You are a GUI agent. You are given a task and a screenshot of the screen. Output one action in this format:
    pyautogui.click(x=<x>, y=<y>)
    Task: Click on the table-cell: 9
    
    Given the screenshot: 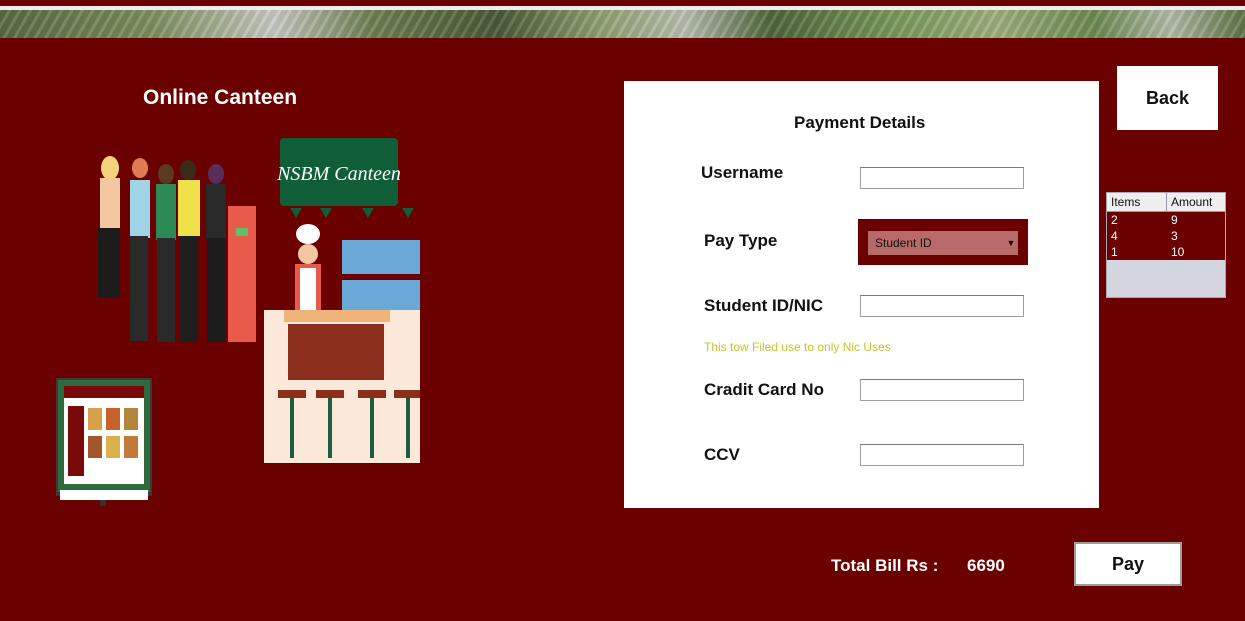 What is the action you would take?
    pyautogui.click(x=1174, y=220)
    